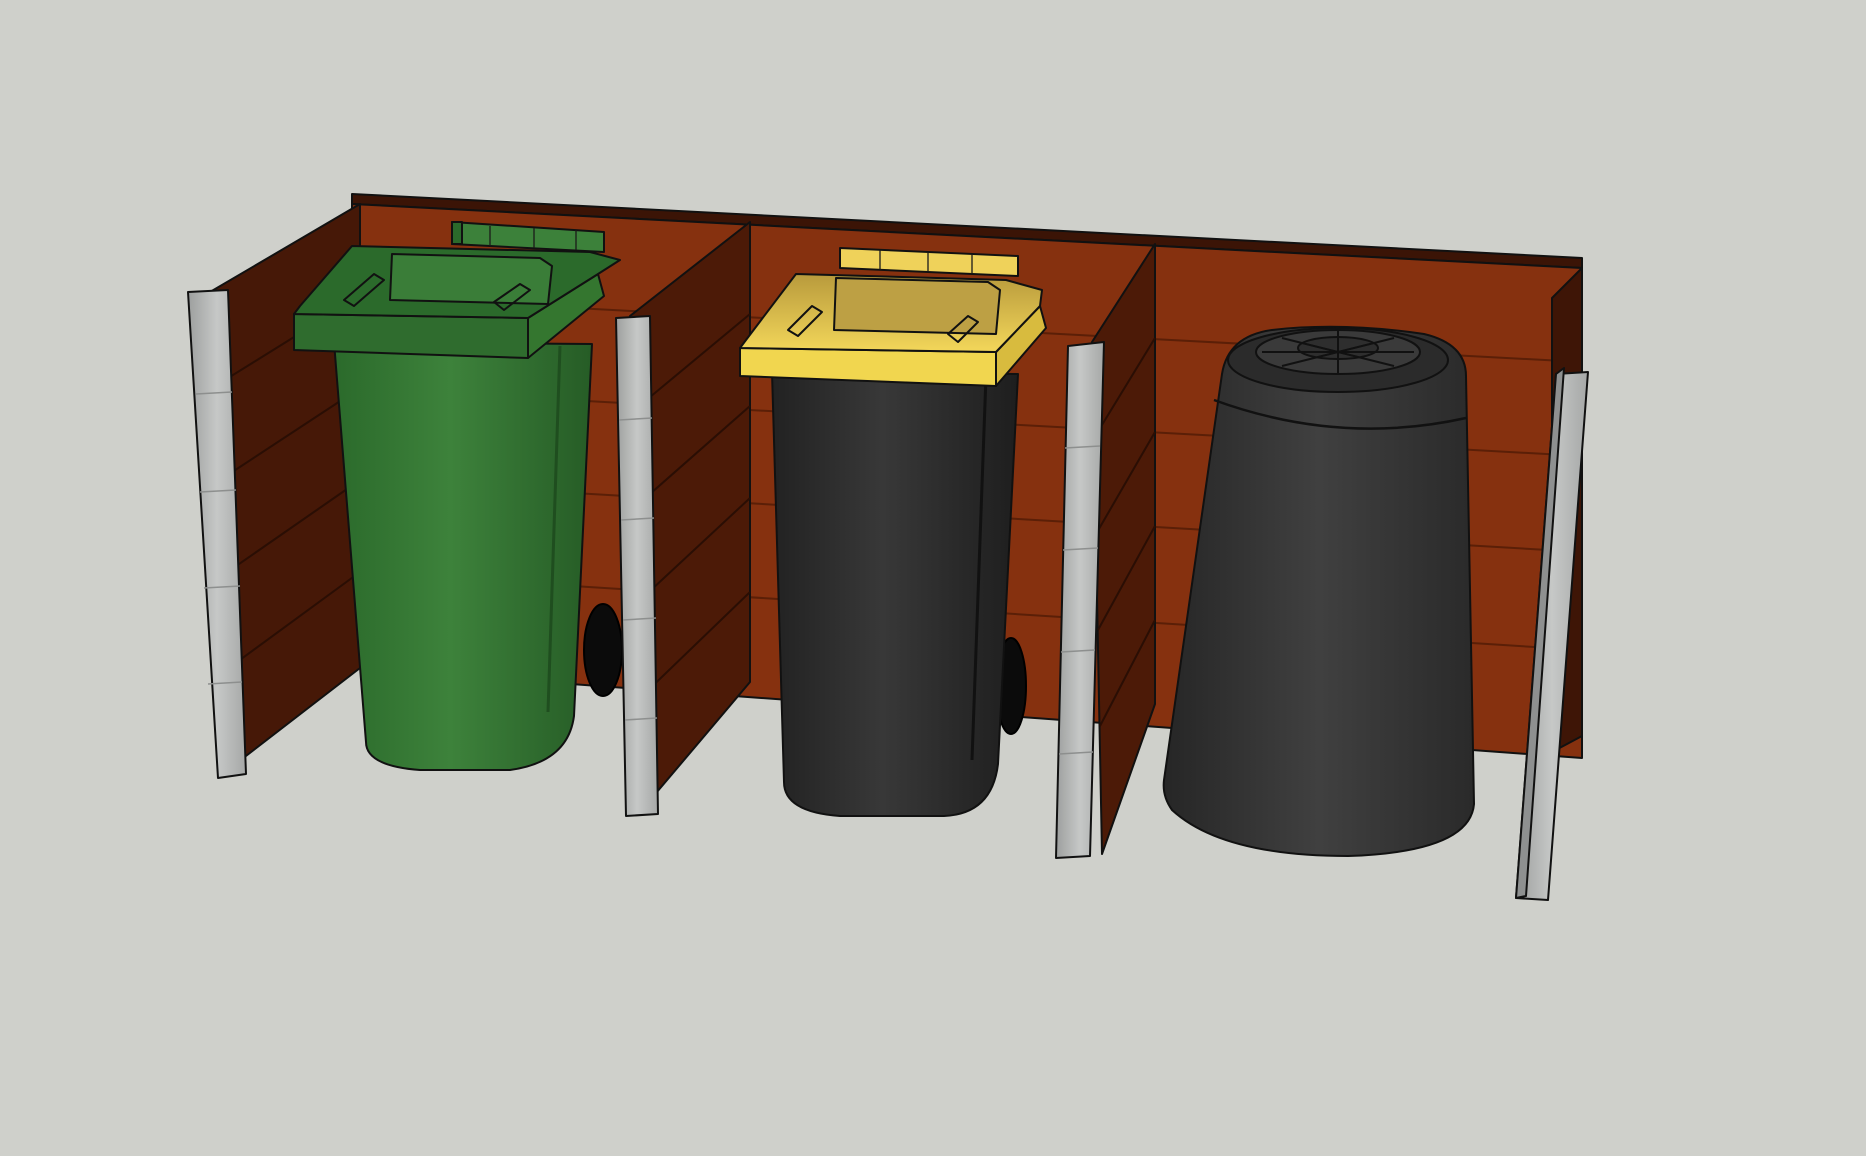 This screenshot has height=1156, width=1866. Describe the element at coordinates (603, 650) in the screenshot. I see `wheel` at that location.